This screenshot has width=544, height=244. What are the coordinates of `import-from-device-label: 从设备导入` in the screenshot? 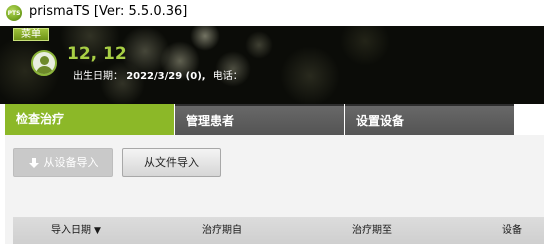 It's located at (71, 162).